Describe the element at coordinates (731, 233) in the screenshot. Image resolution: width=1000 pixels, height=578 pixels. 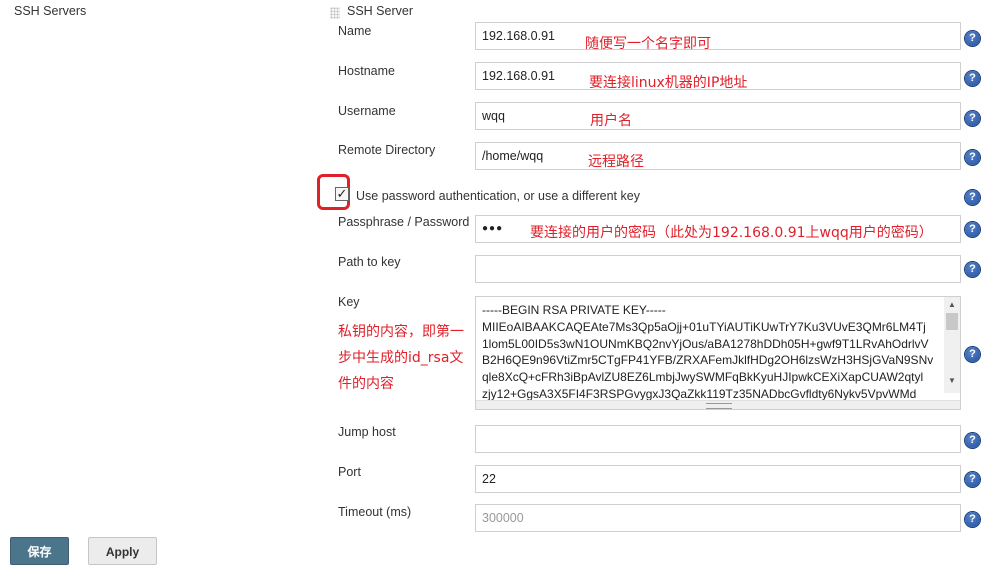
I see `passphrase-annotation: 要连接的用户的密码（此处为192.168.0.91上wqq用户的密码）` at that location.